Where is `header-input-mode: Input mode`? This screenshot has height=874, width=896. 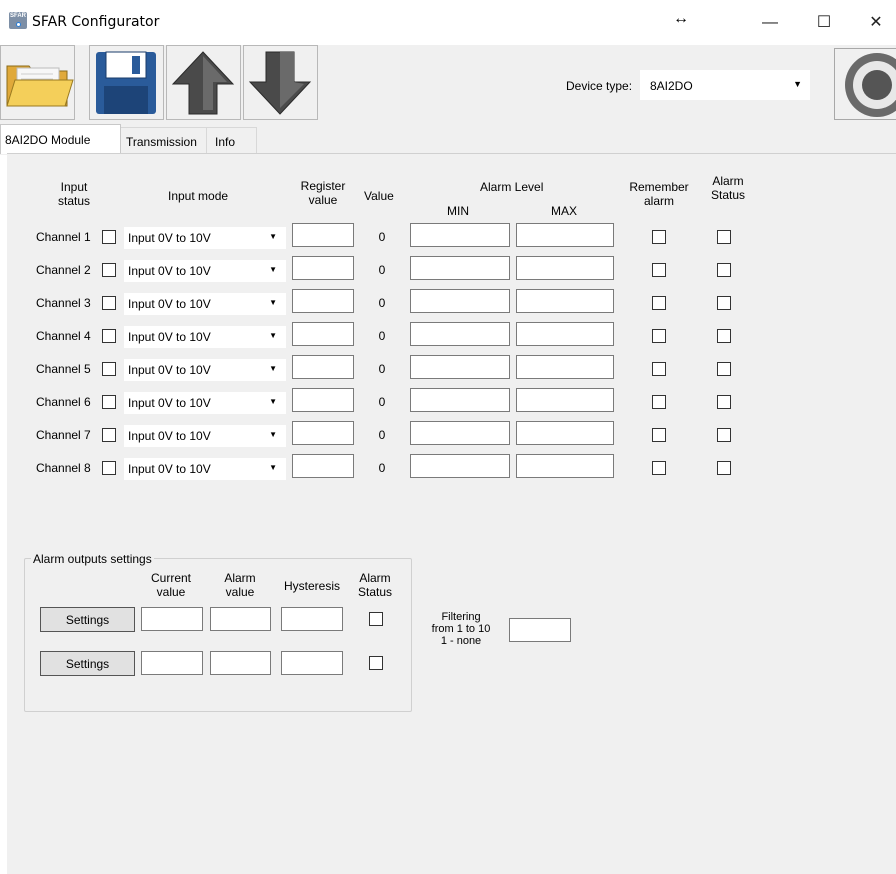 header-input-mode: Input mode is located at coordinates (198, 196).